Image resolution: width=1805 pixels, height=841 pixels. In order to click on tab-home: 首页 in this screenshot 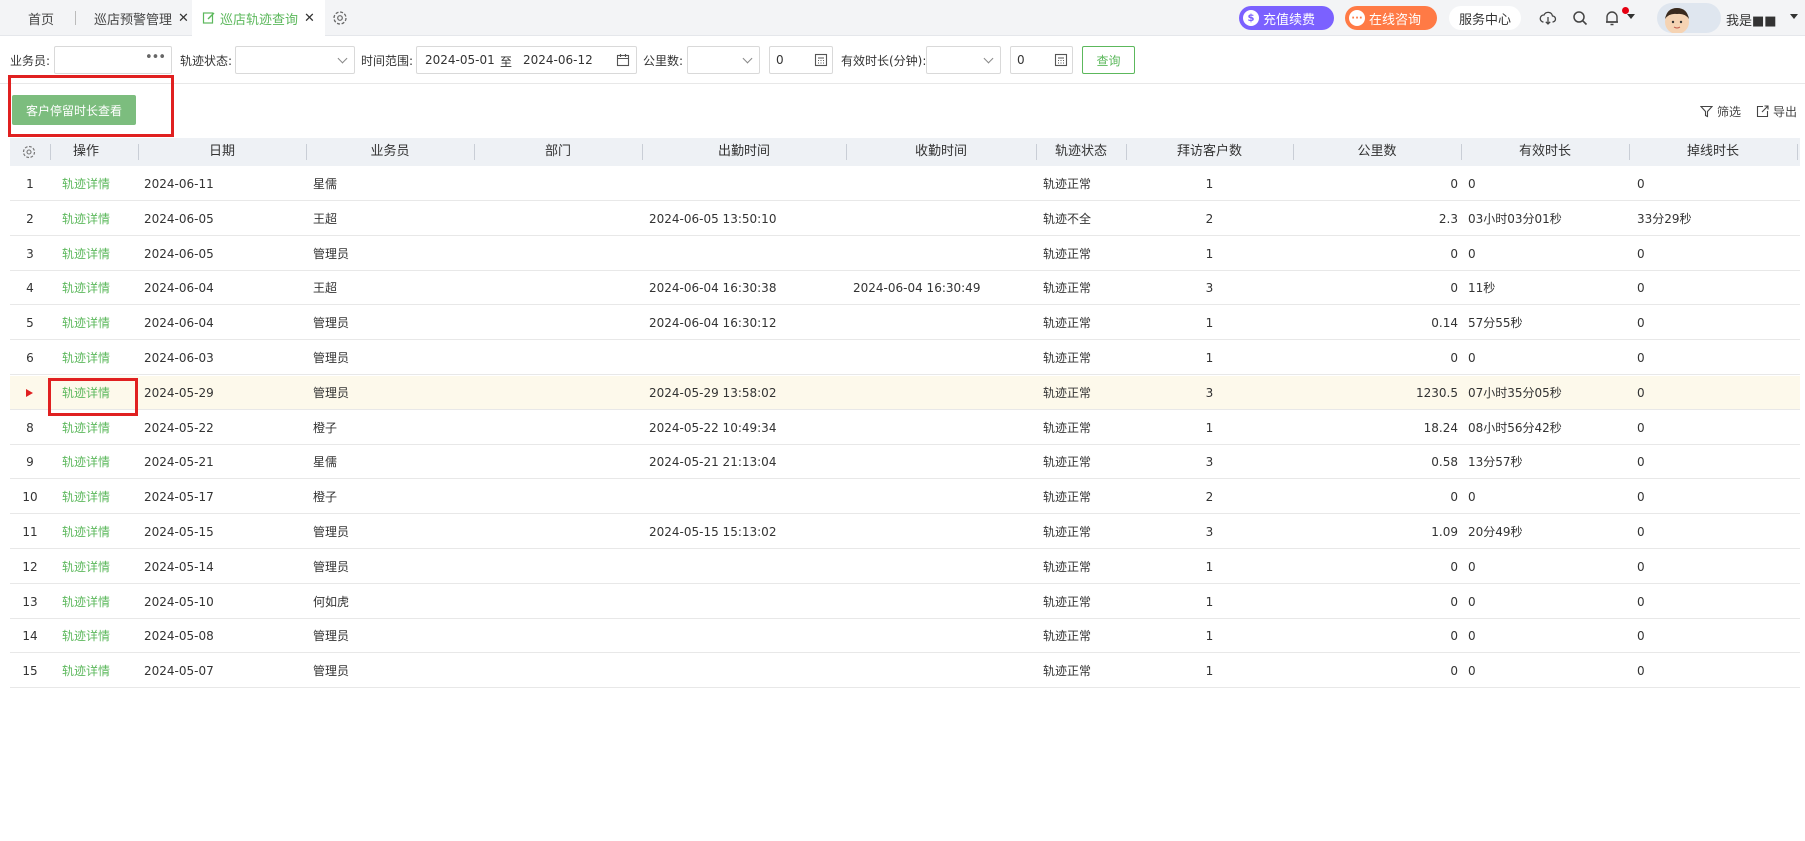, I will do `click(41, 18)`.